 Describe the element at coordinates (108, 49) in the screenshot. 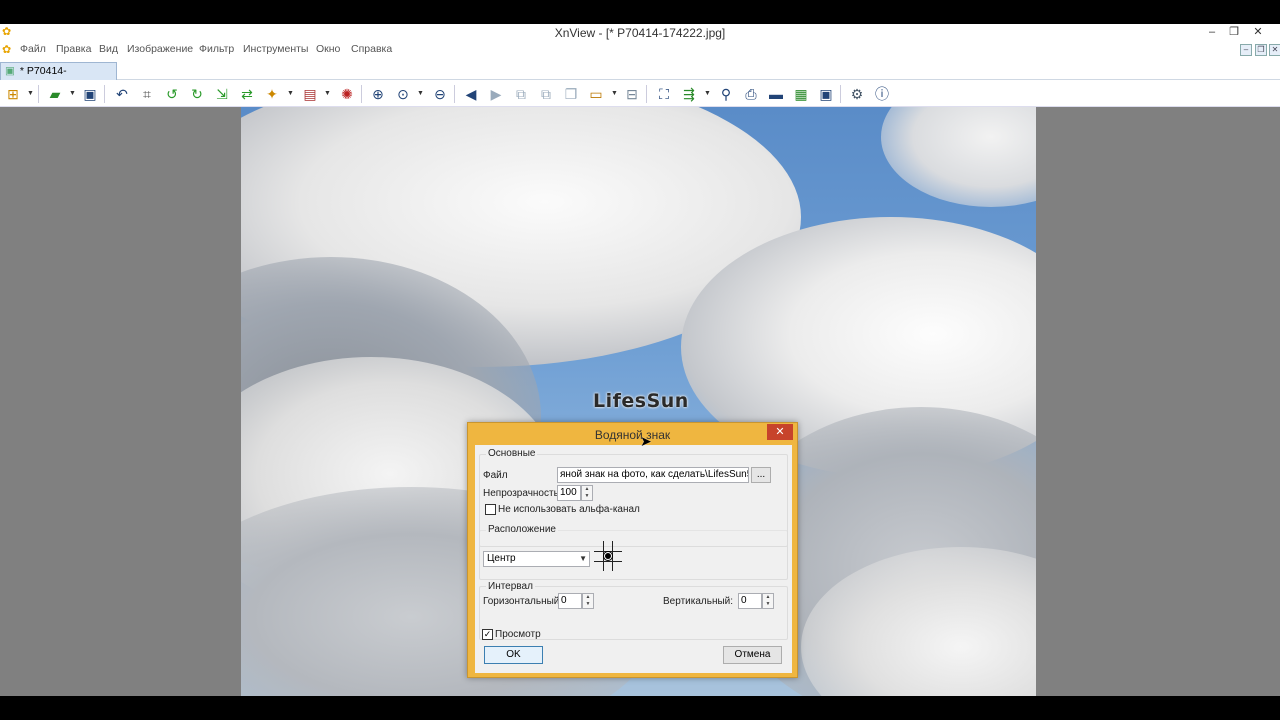

I see `menu-view: Вид` at that location.